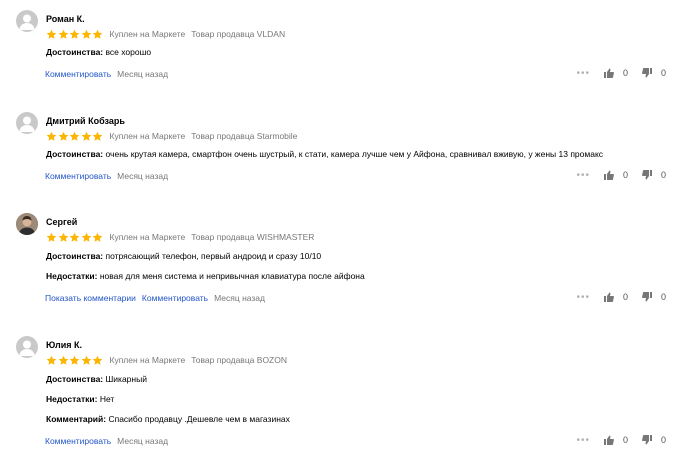 The image size is (680, 462). I want to click on review-pros: Достоинства: Шикарный, so click(96, 379).